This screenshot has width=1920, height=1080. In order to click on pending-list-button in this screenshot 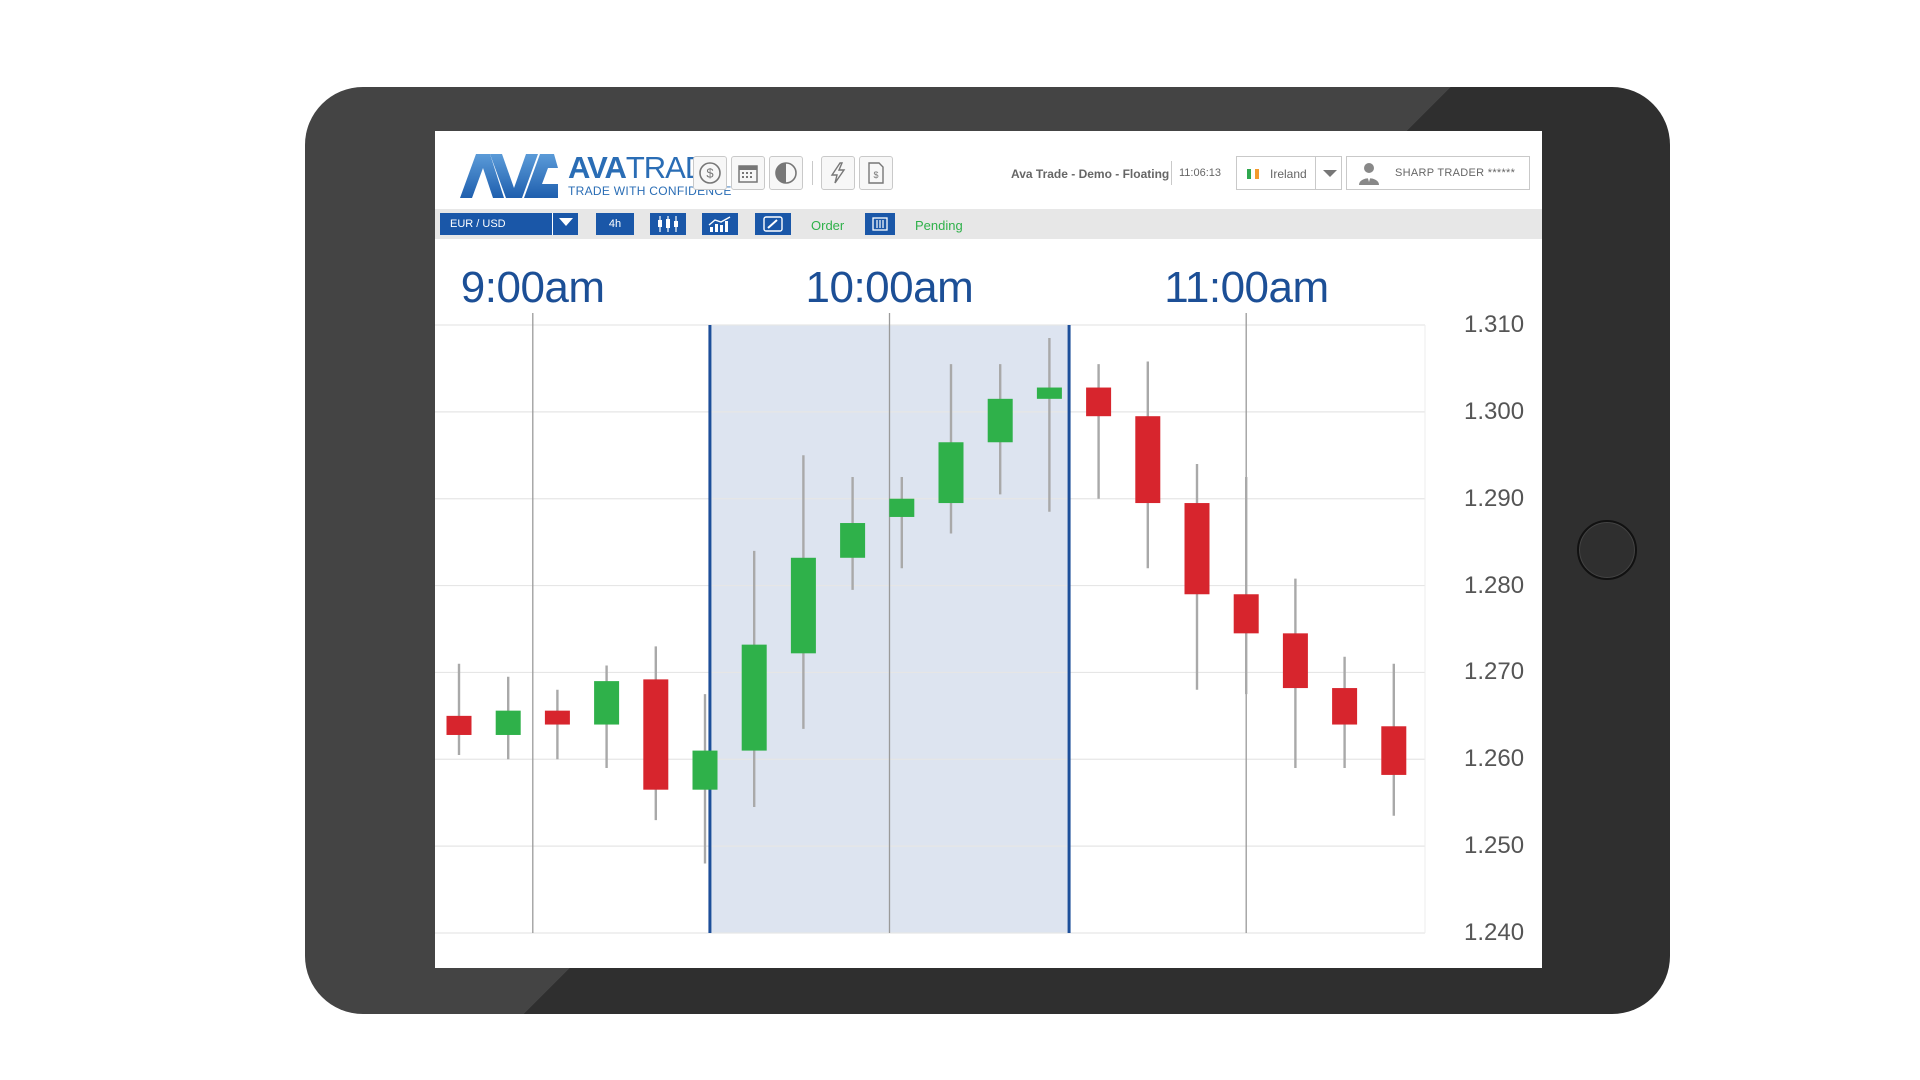, I will do `click(880, 224)`.